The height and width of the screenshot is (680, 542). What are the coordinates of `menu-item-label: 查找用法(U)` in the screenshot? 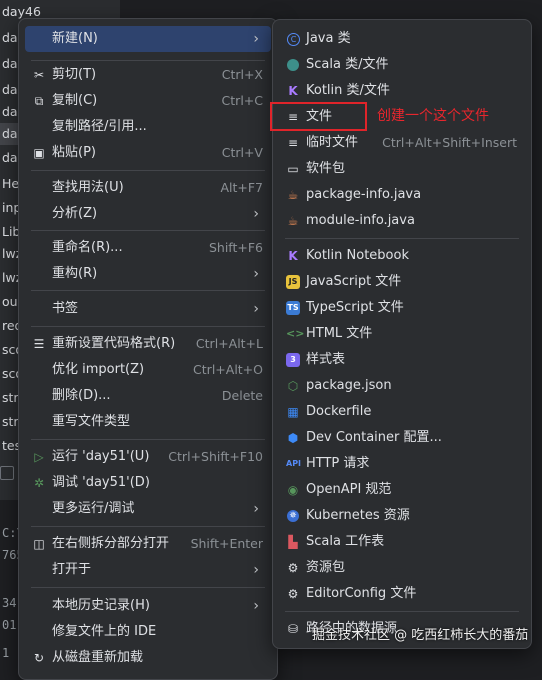 It's located at (88, 187).